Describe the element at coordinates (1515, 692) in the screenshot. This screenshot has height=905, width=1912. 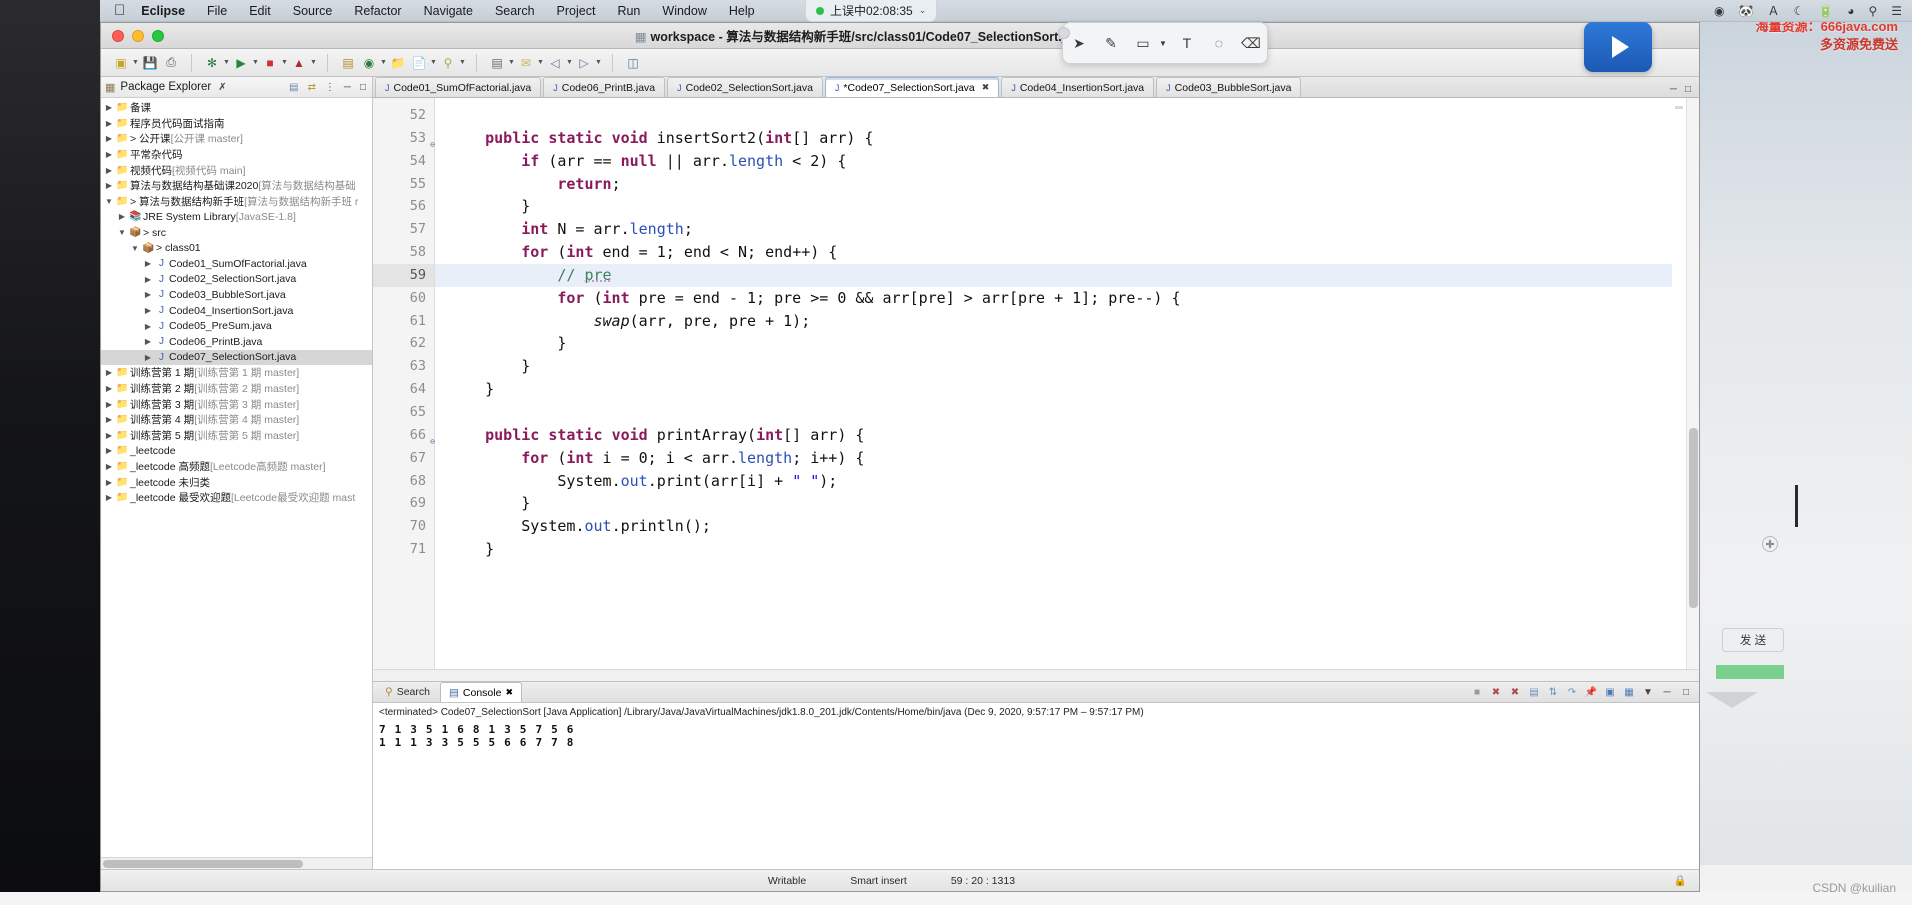
I see `remove-all-terminated-icon: ✖` at that location.